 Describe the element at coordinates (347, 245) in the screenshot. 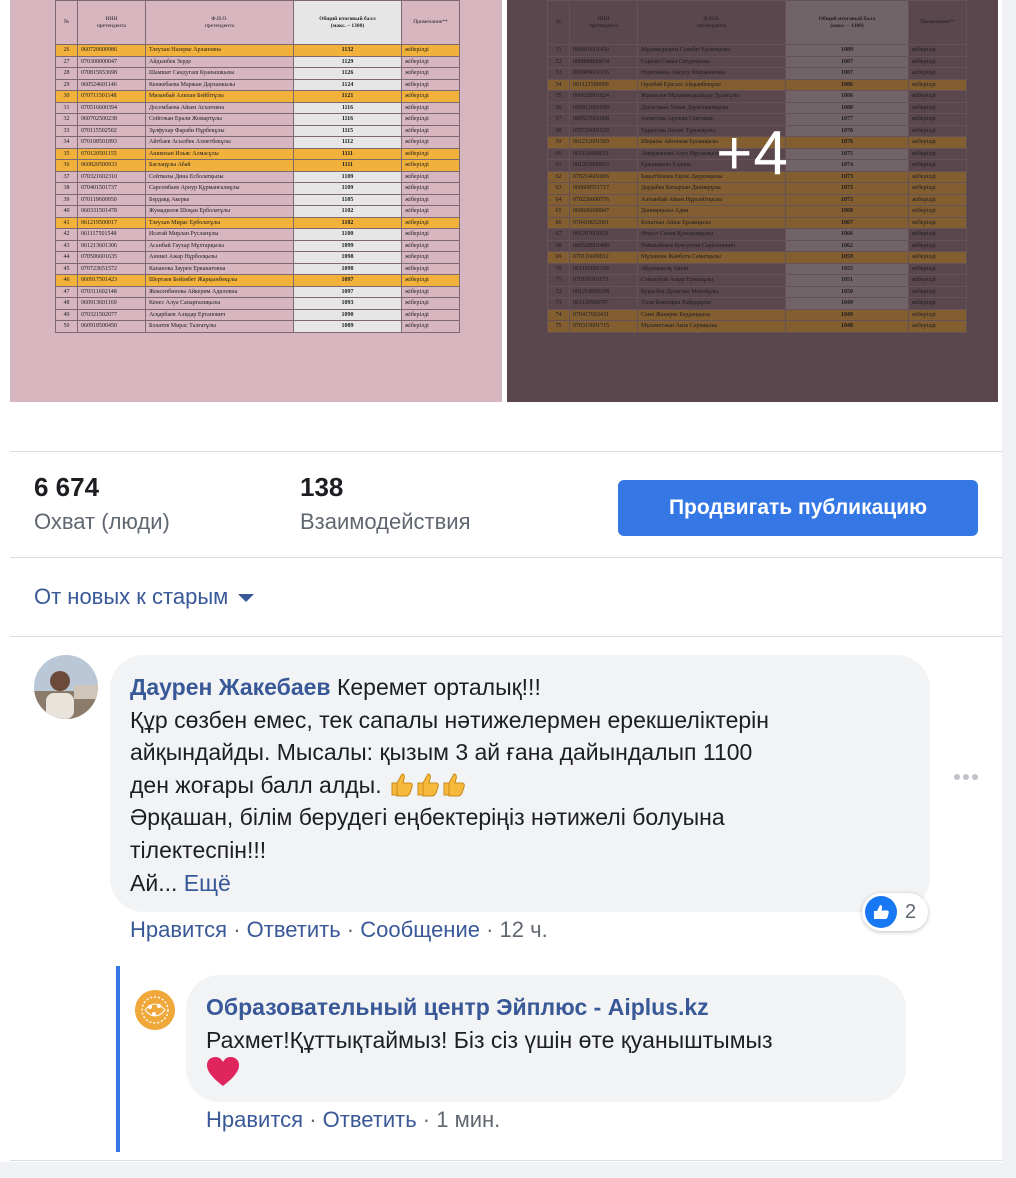

I see `table-cell-score: 1099` at that location.